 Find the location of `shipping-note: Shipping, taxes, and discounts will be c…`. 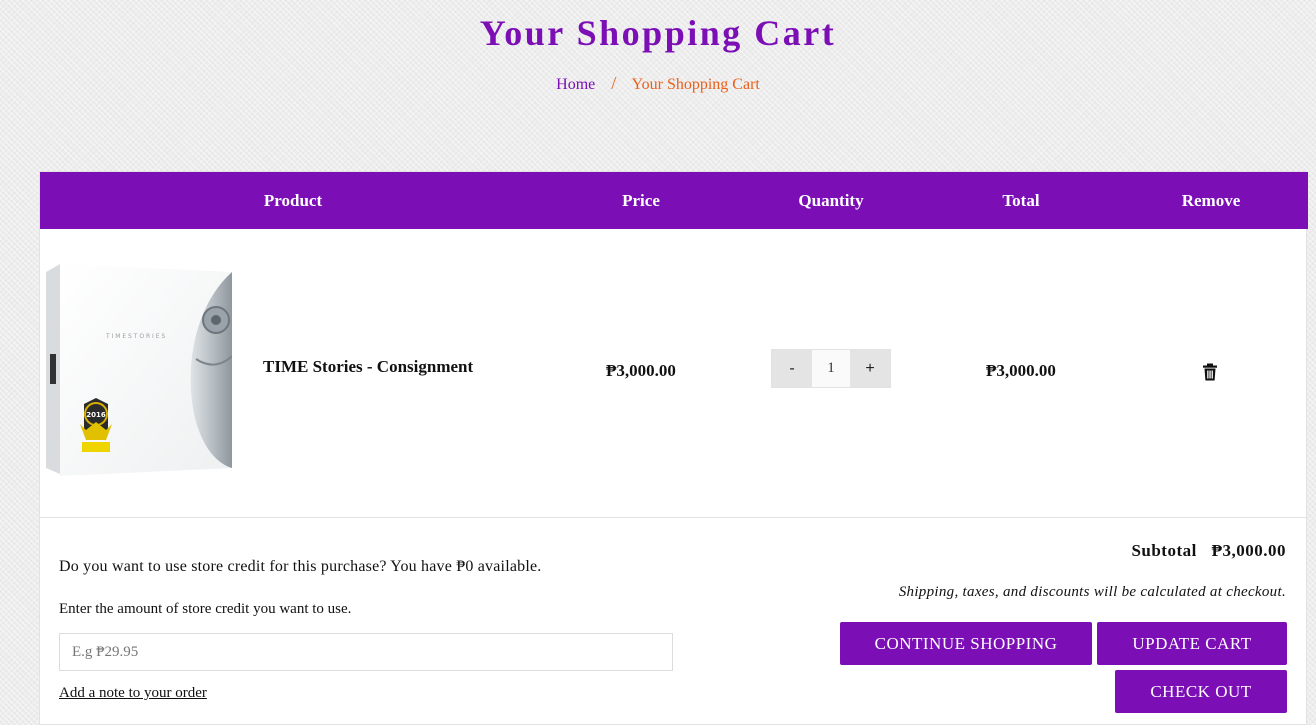

shipping-note: Shipping, taxes, and discounts will be c… is located at coordinates (1092, 592).